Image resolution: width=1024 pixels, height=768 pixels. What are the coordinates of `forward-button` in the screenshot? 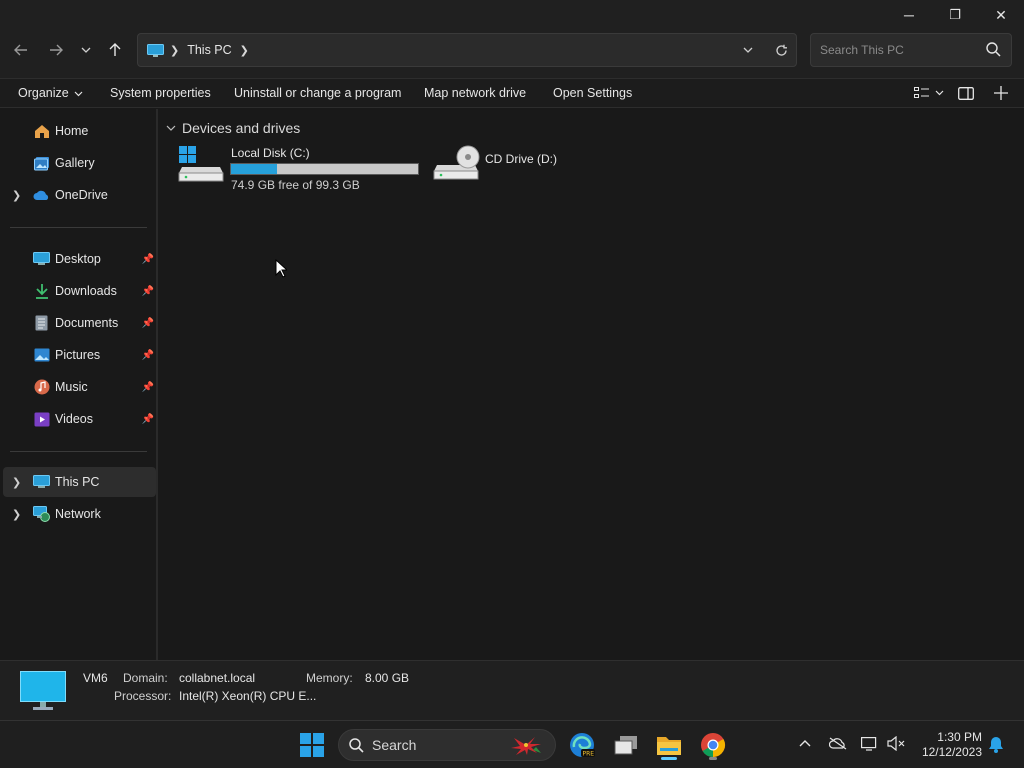 It's located at (56, 50).